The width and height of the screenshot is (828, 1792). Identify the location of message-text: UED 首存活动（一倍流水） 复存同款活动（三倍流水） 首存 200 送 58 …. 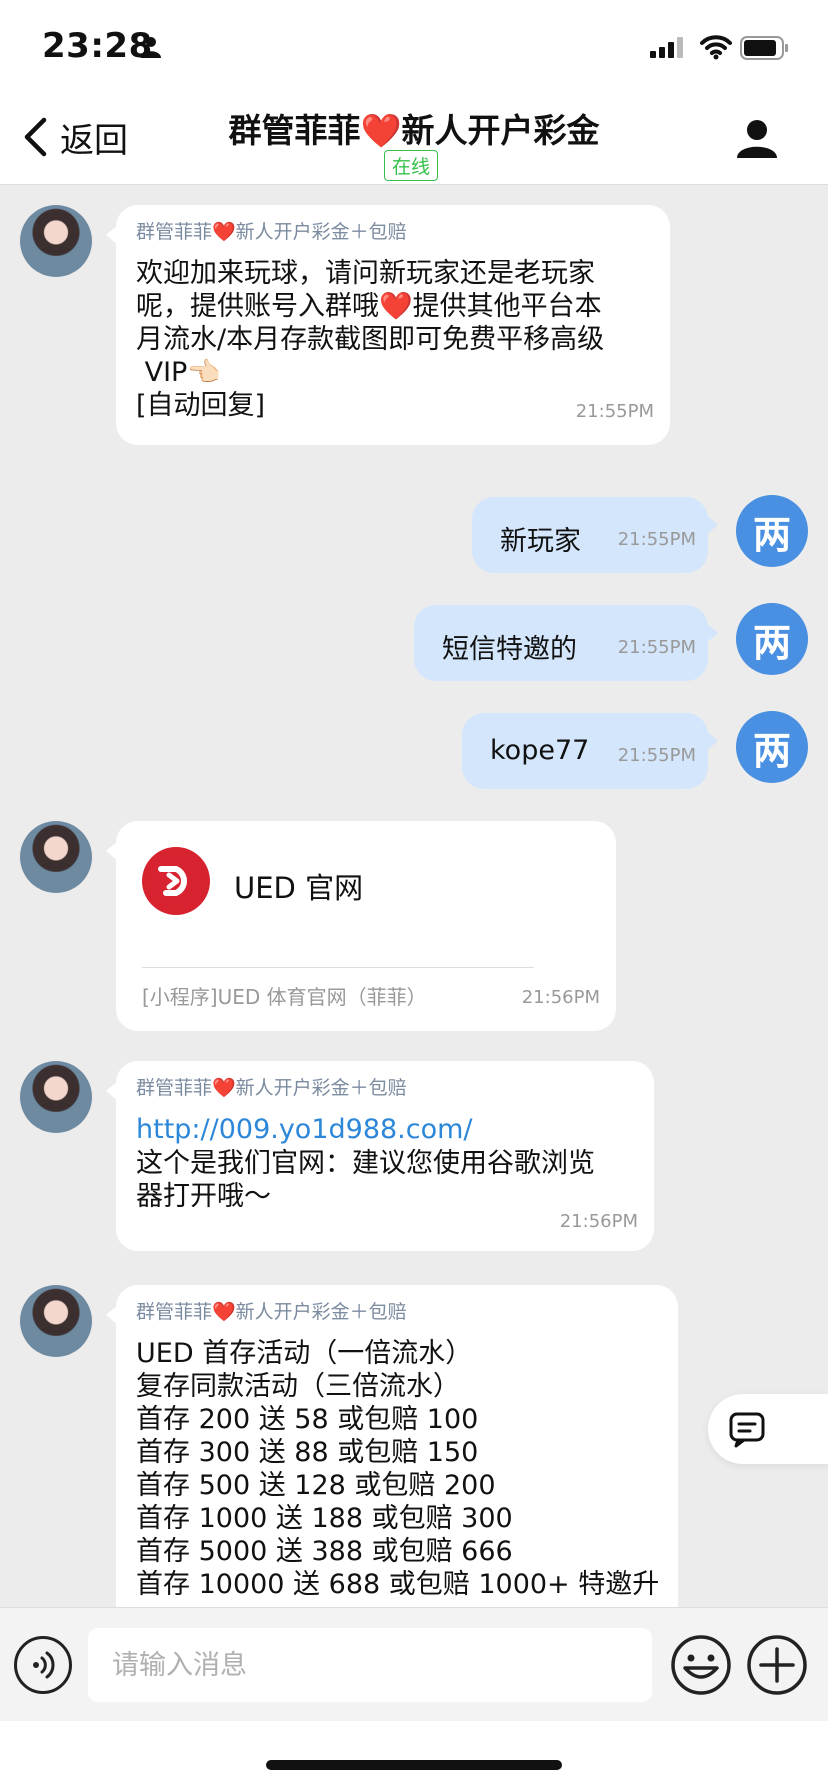
(398, 1469).